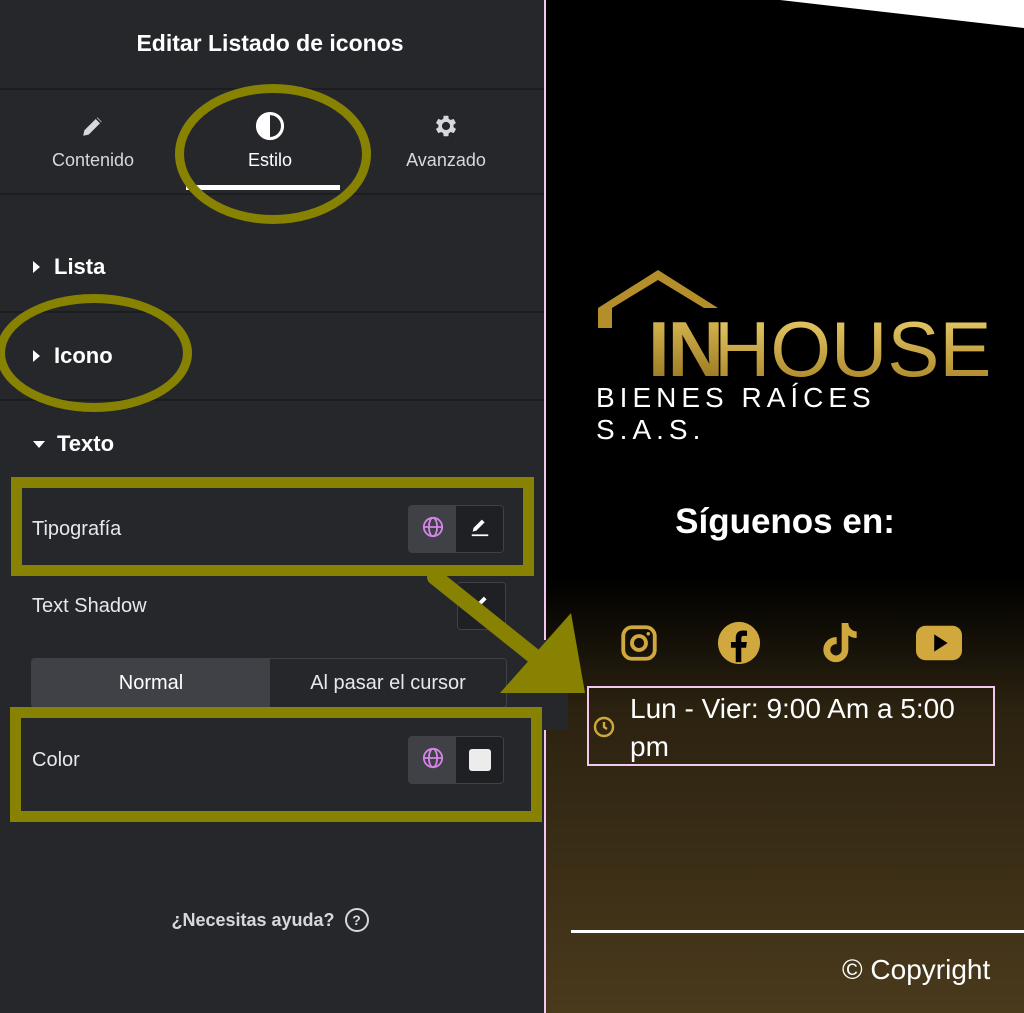 The height and width of the screenshot is (1013, 1024). I want to click on instagram-icon, so click(639, 643).